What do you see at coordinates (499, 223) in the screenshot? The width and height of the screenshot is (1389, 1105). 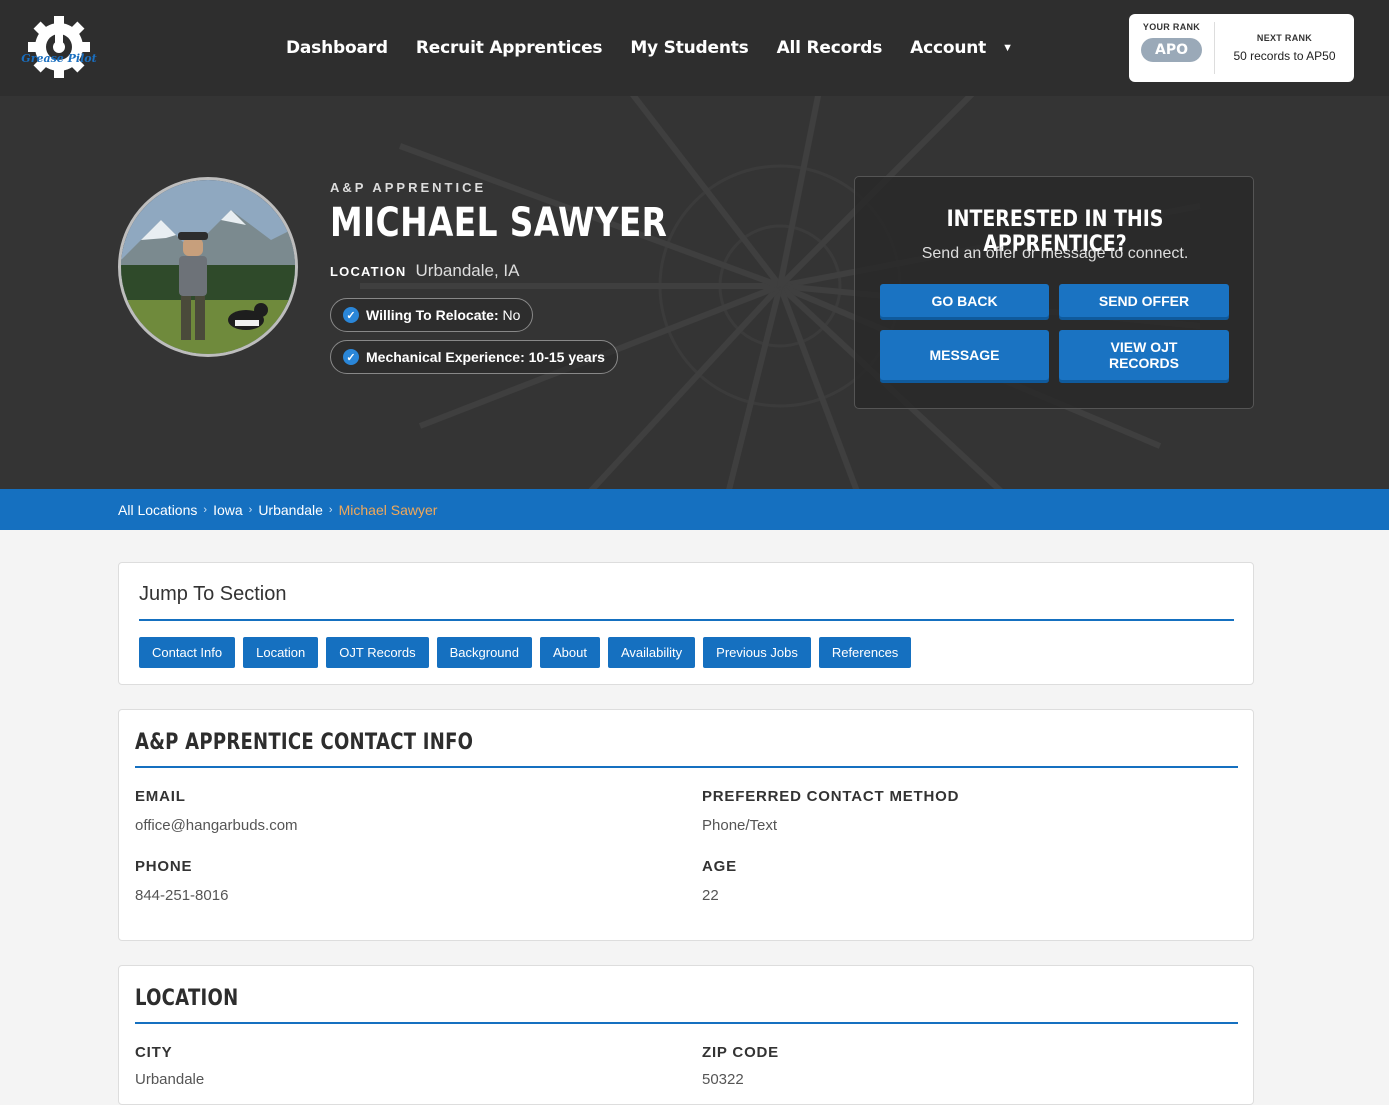 I see `profile-name: MICHAEL SAWYER` at bounding box center [499, 223].